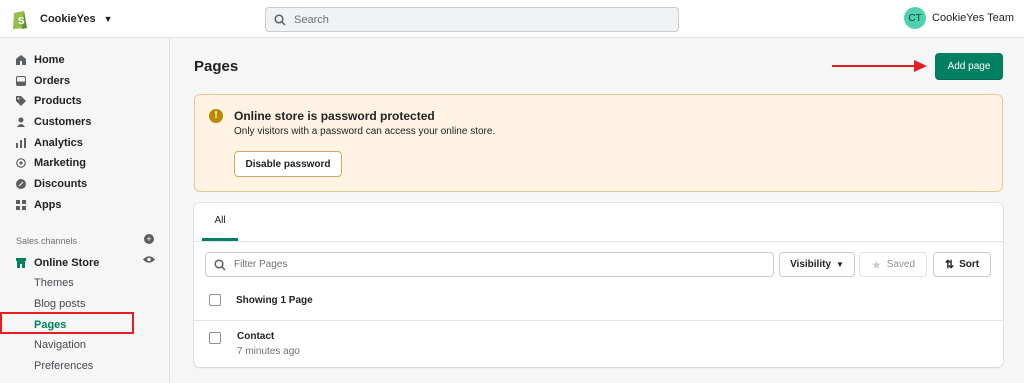 The width and height of the screenshot is (1024, 383). I want to click on sidebar-subitem-navigation: Navigation, so click(60, 345).